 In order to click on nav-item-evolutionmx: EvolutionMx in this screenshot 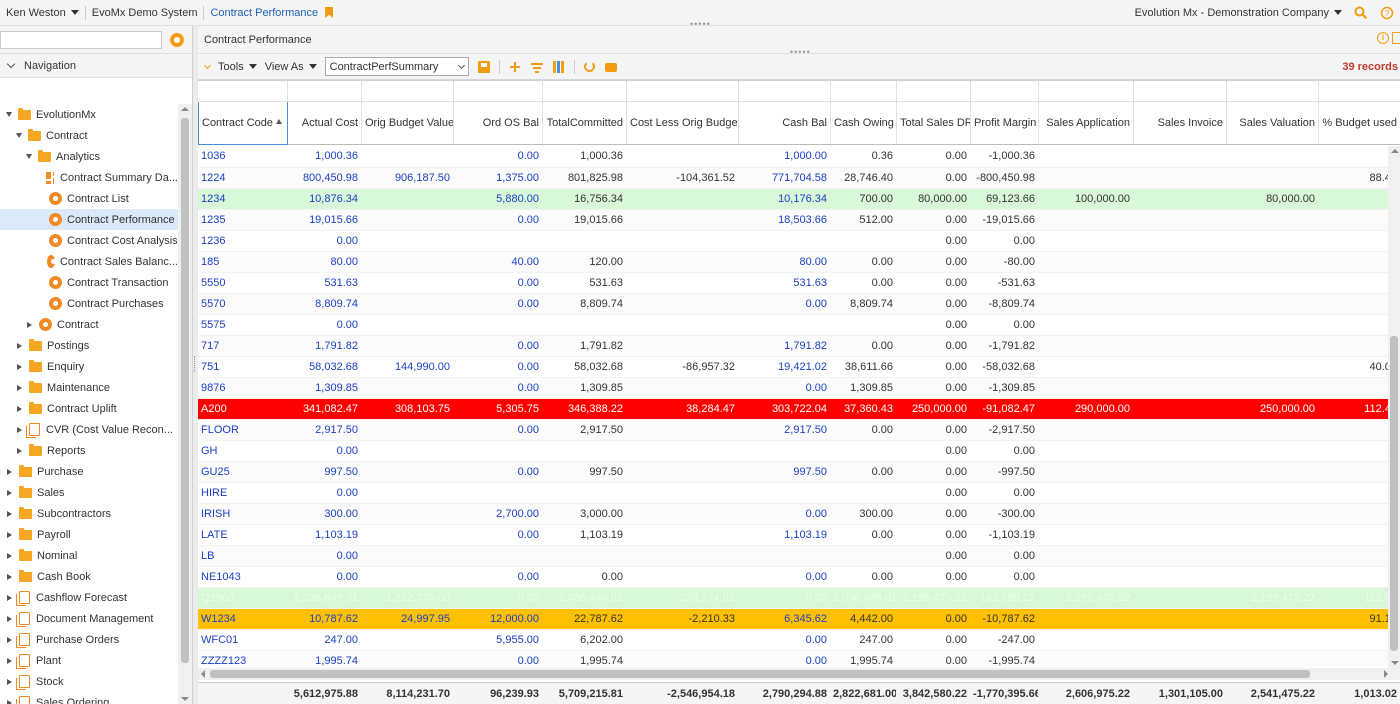, I will do `click(89, 114)`.